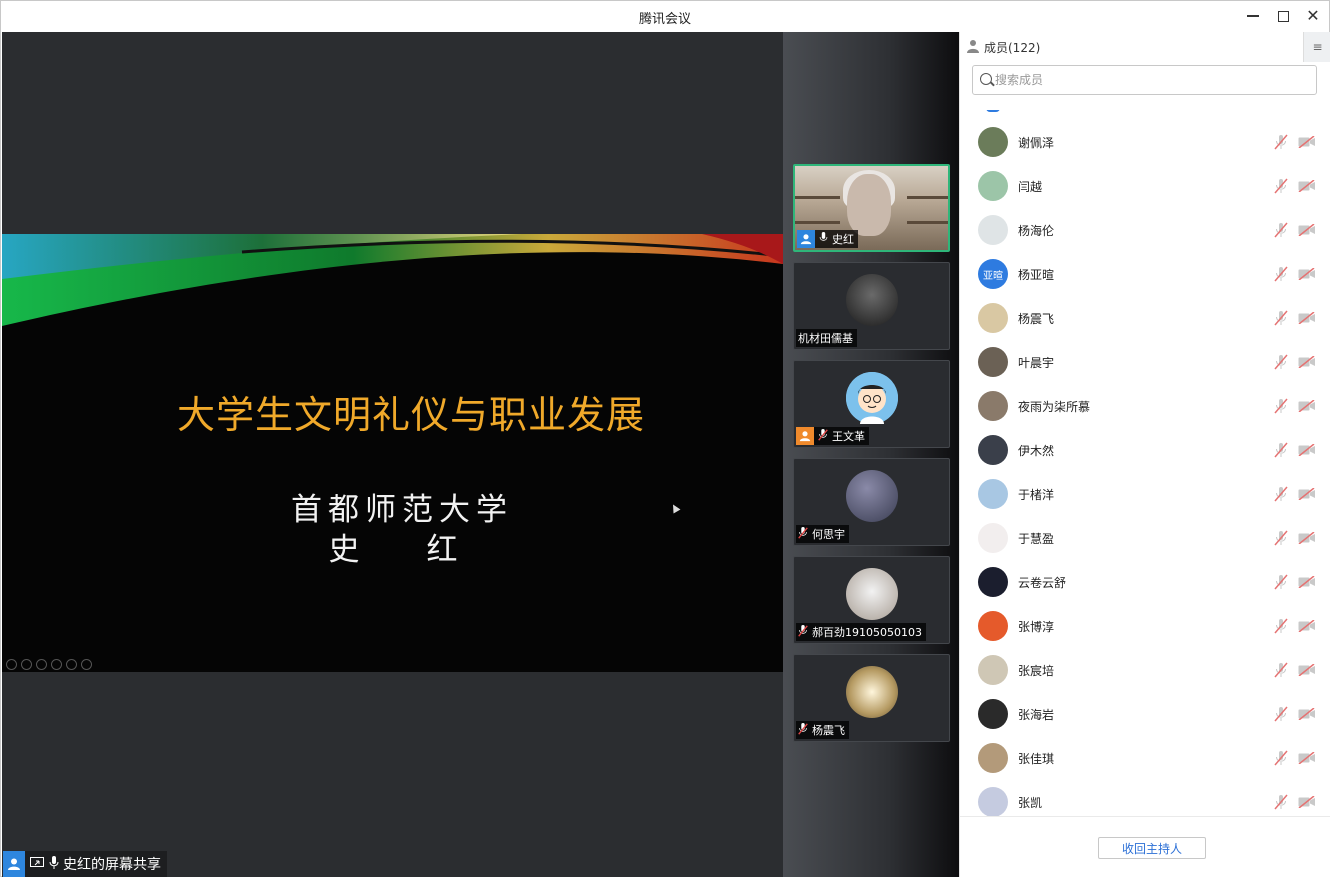 The width and height of the screenshot is (1330, 877). I want to click on video-tile: 机材田儒基, so click(871, 306).